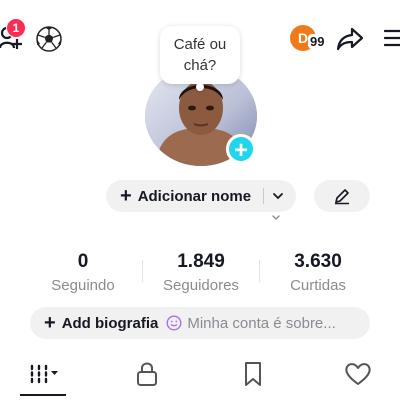 The height and width of the screenshot is (400, 400). What do you see at coordinates (200, 55) in the screenshot?
I see `status-bubble: Café ou chá?` at bounding box center [200, 55].